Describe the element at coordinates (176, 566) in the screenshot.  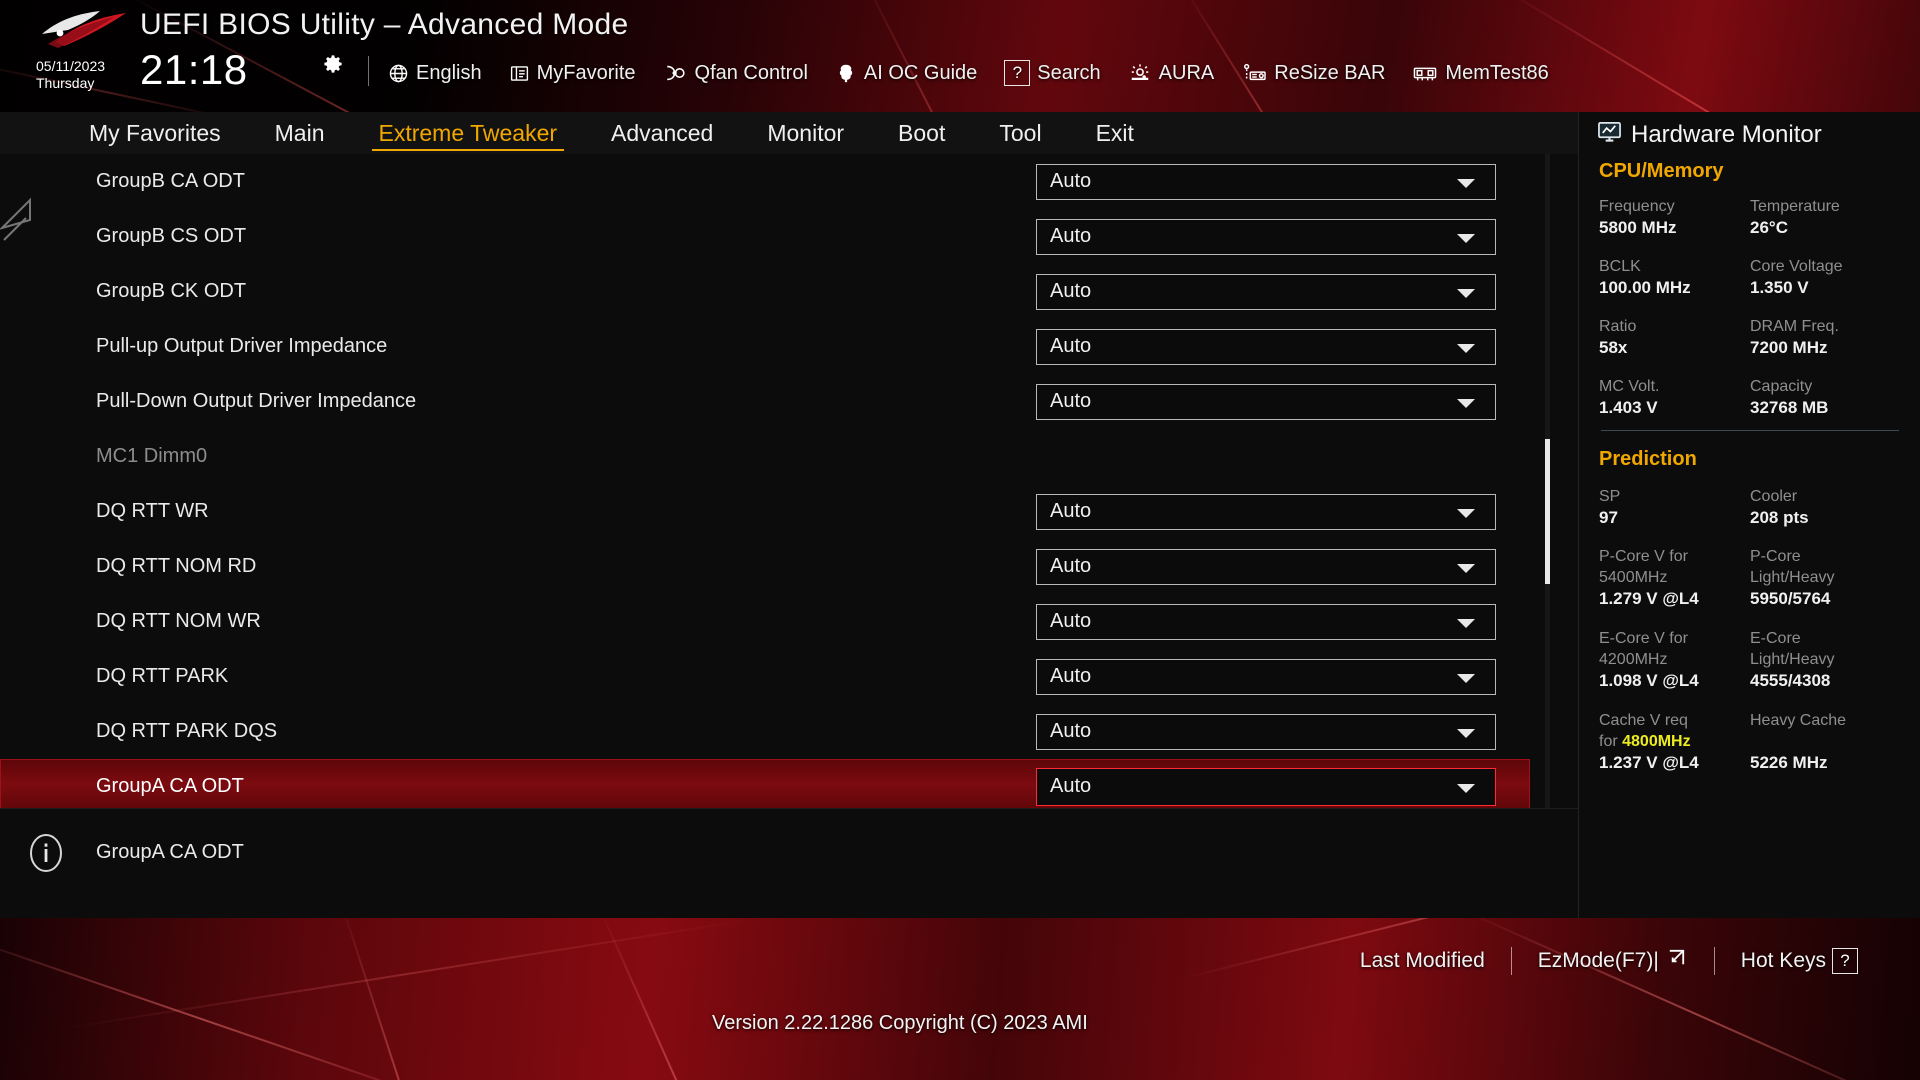
I see `setting-label: DQ RTT NOM RD` at that location.